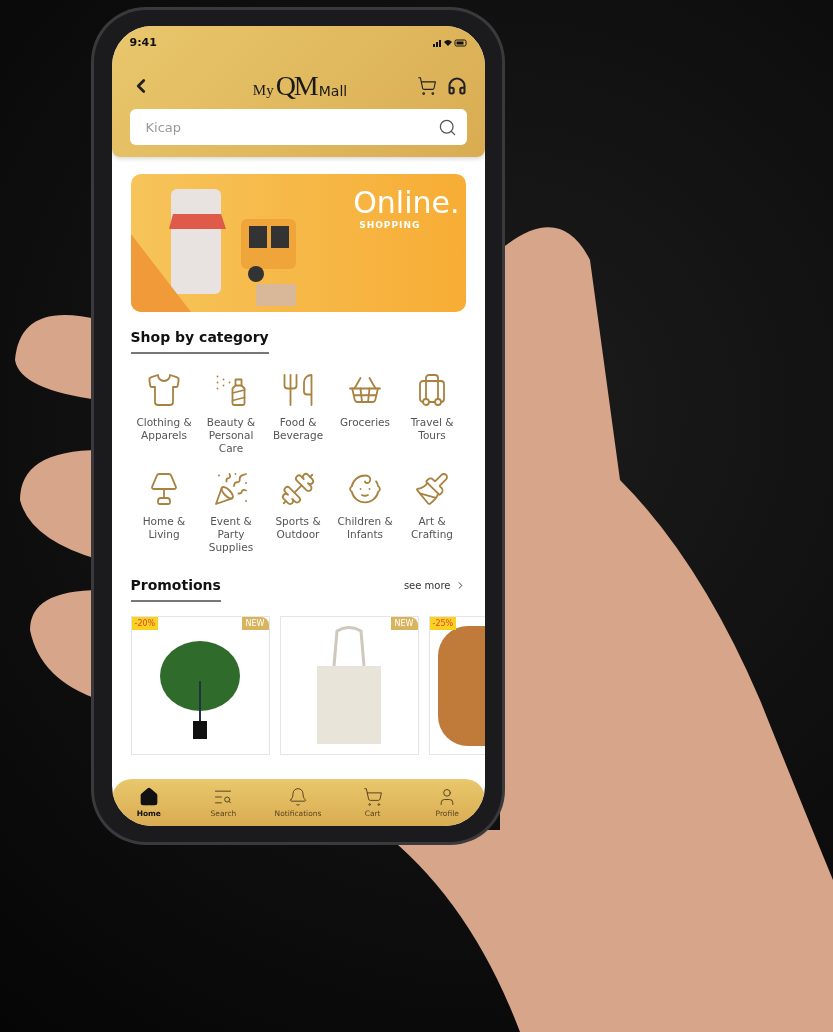  Describe the element at coordinates (365, 528) in the screenshot. I see `category-label: Children & Infants` at that location.